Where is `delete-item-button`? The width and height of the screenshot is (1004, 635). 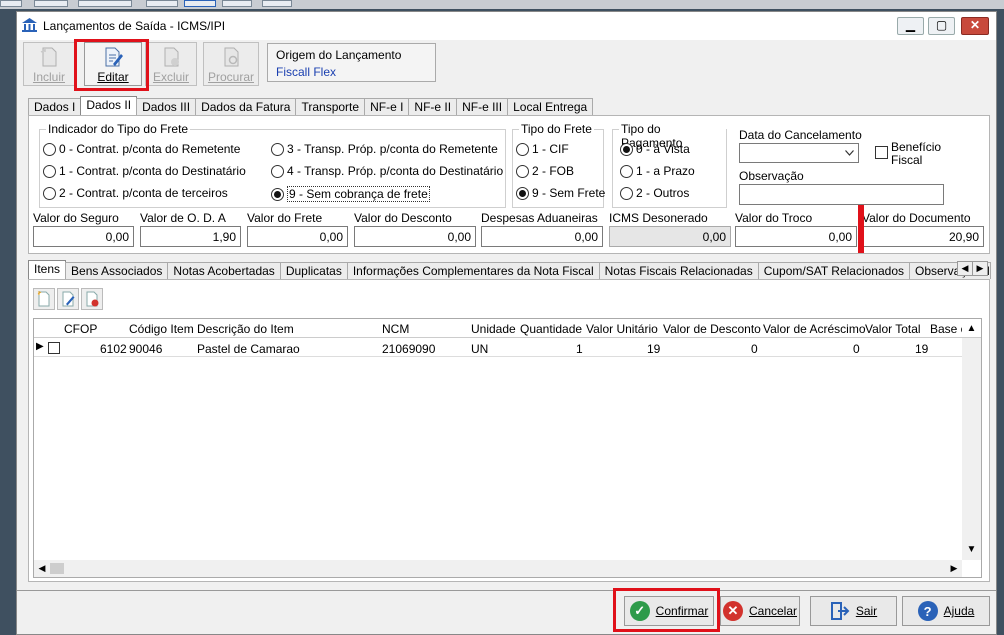 delete-item-button is located at coordinates (92, 299).